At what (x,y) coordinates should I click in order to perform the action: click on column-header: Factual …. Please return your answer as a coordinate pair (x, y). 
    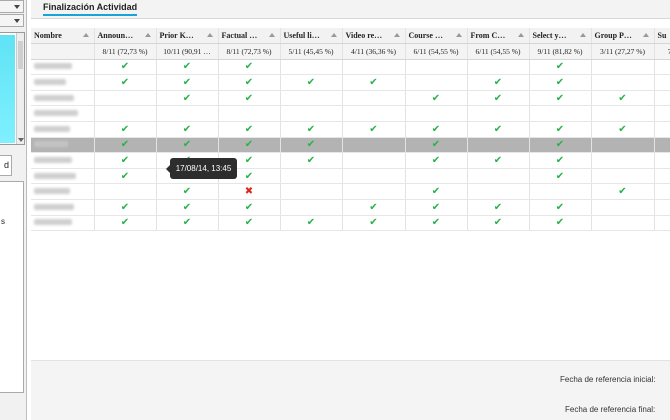
    Looking at the image, I should click on (249, 36).